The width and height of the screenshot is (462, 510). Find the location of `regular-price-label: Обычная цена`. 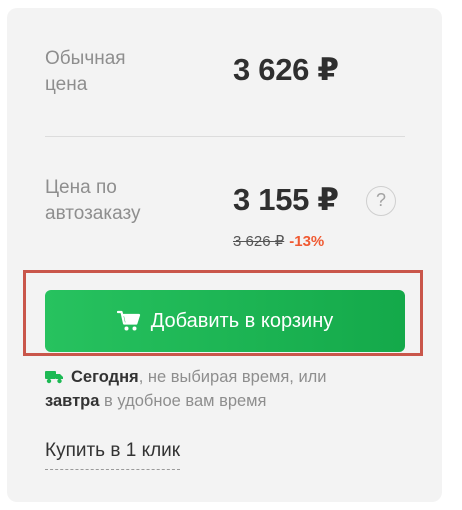

regular-price-label: Обычная цена is located at coordinates (85, 71).